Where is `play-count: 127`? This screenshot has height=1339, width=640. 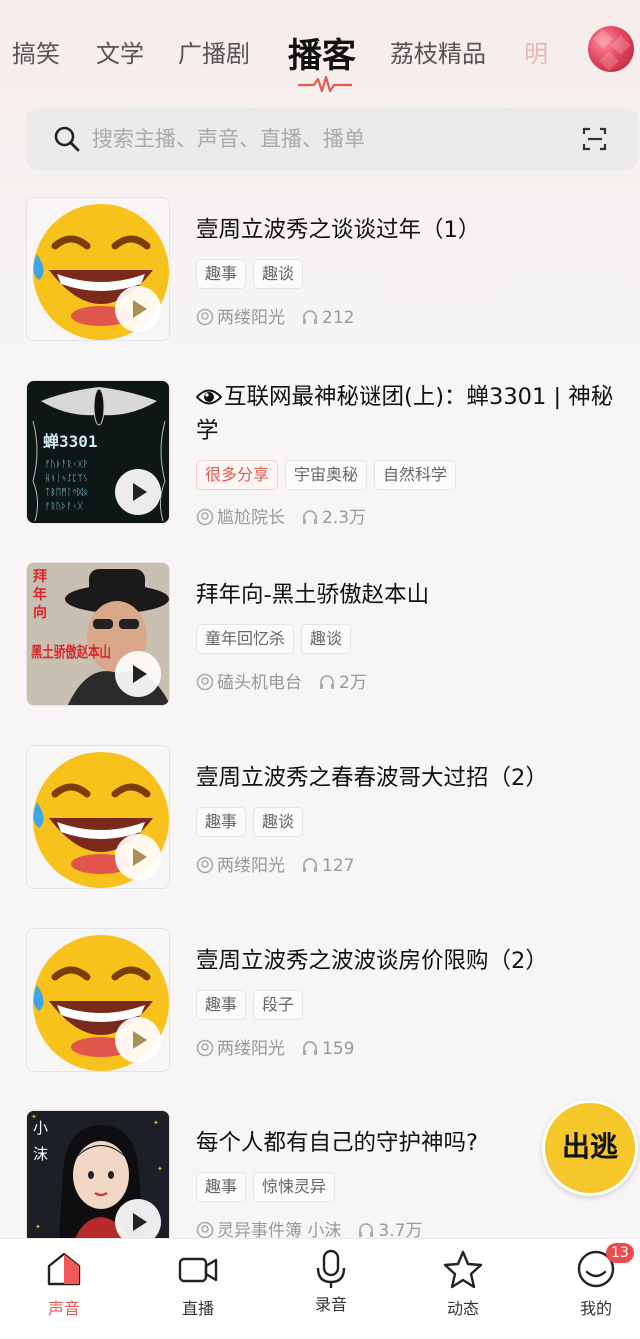 play-count: 127 is located at coordinates (338, 866).